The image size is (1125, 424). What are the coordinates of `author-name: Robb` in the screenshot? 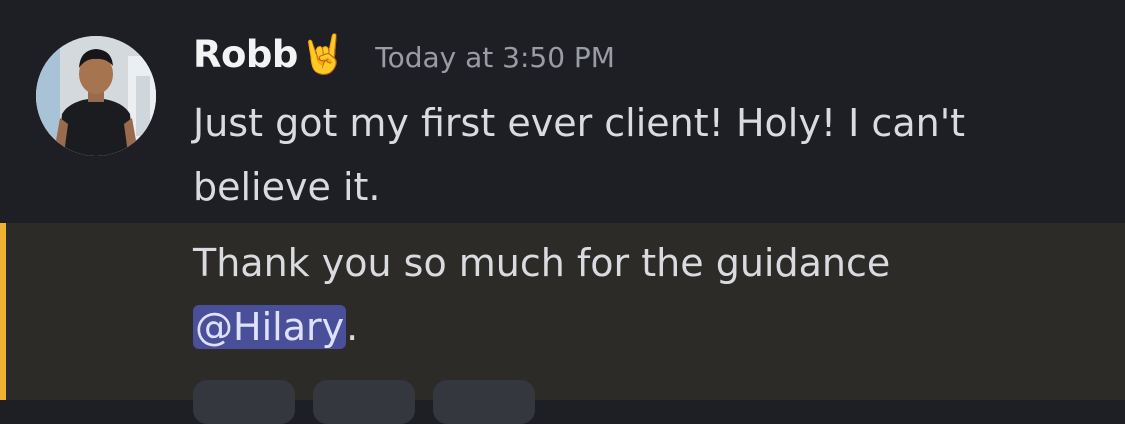 It's located at (245, 54).